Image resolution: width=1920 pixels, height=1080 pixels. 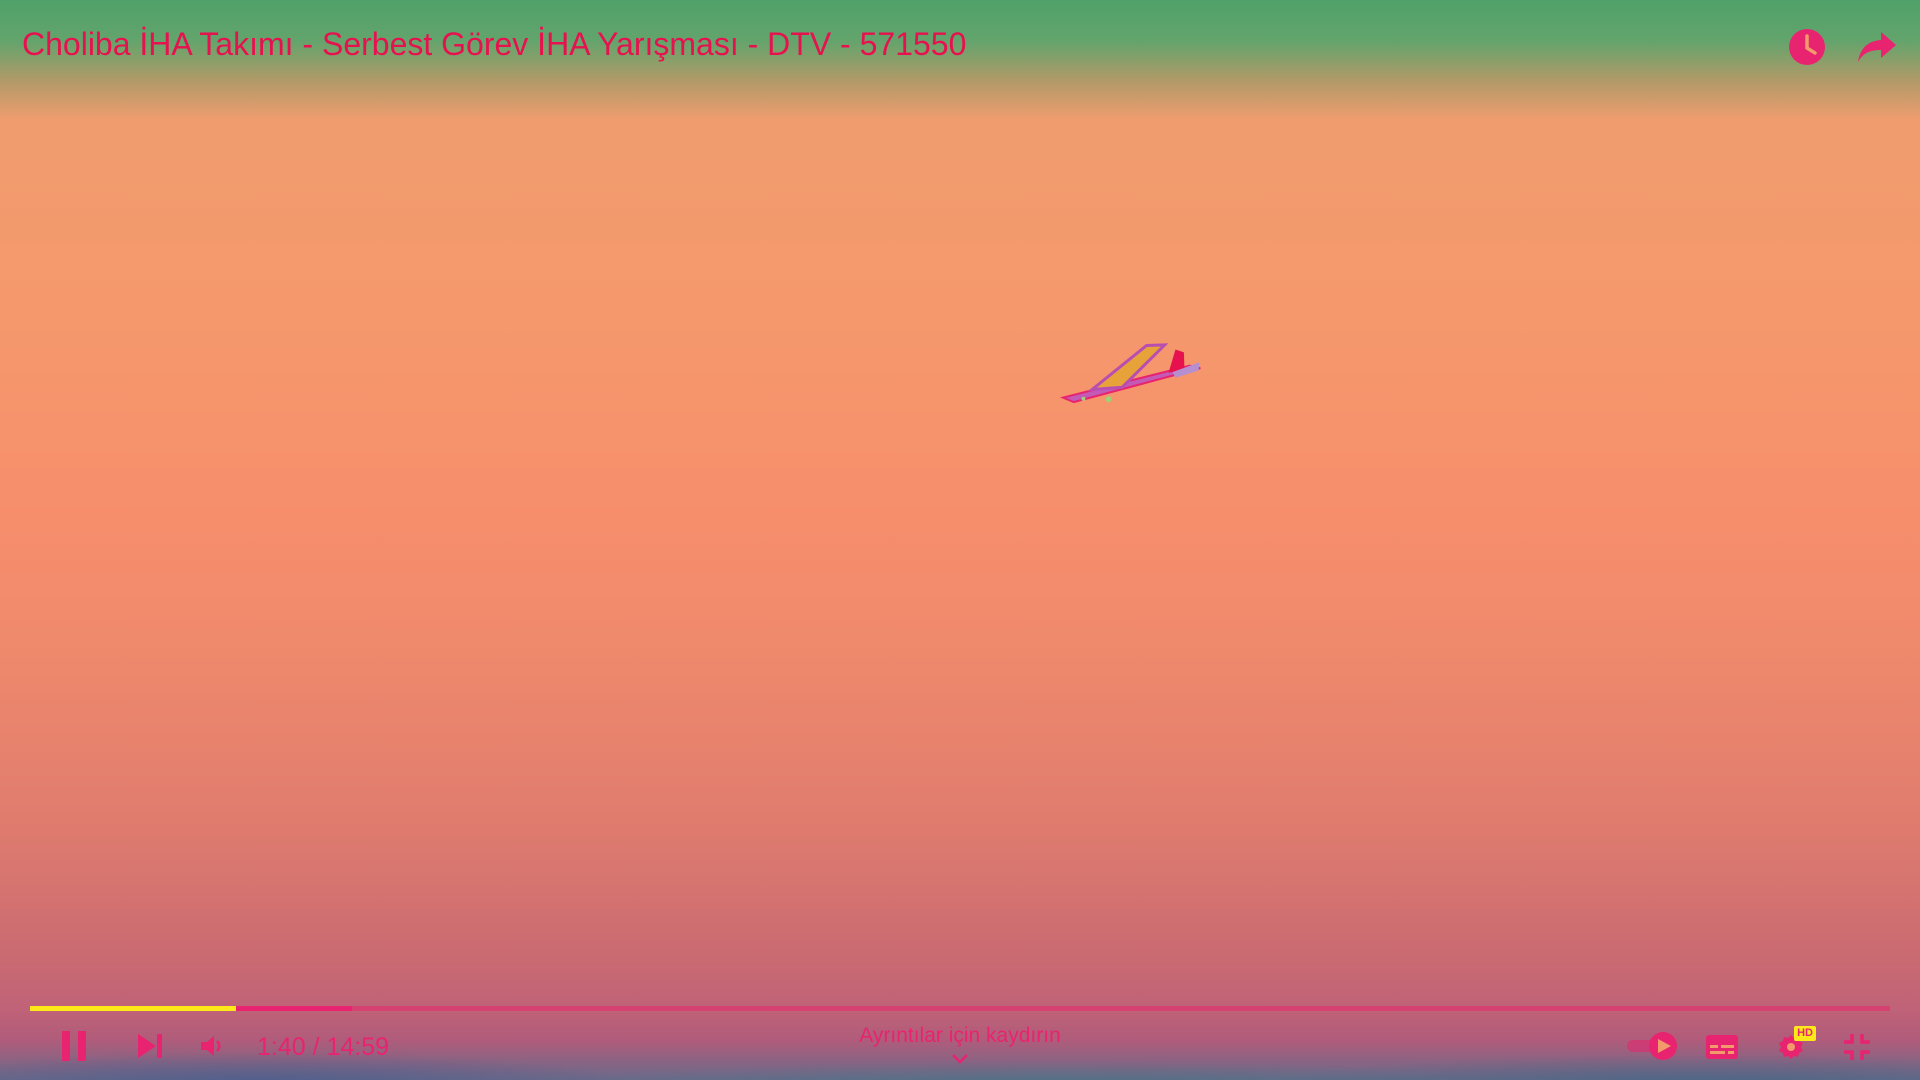 I want to click on autoplay-toggle, so click(x=1653, y=1046).